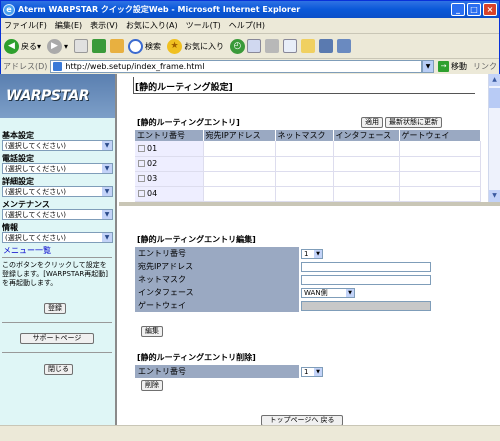 Image resolution: width=500 pixels, height=441 pixels. I want to click on section-heading: 情報, so click(10, 227).